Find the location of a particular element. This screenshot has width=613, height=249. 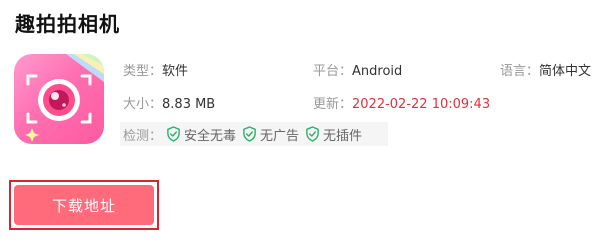

check-item-label: 安全无毒 is located at coordinates (210, 136).